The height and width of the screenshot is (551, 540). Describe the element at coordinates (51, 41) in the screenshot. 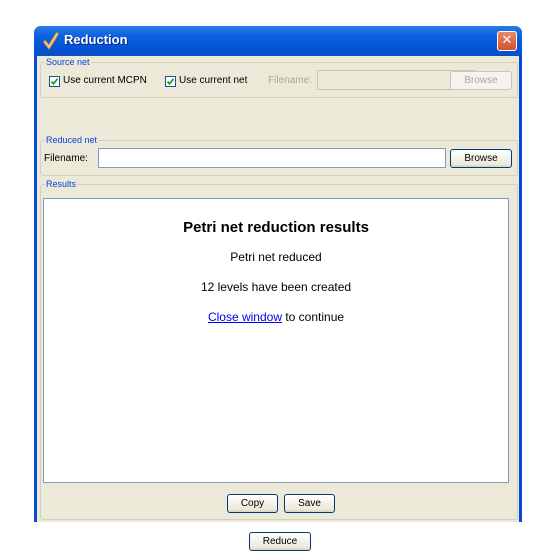

I see `app-check-icon` at that location.